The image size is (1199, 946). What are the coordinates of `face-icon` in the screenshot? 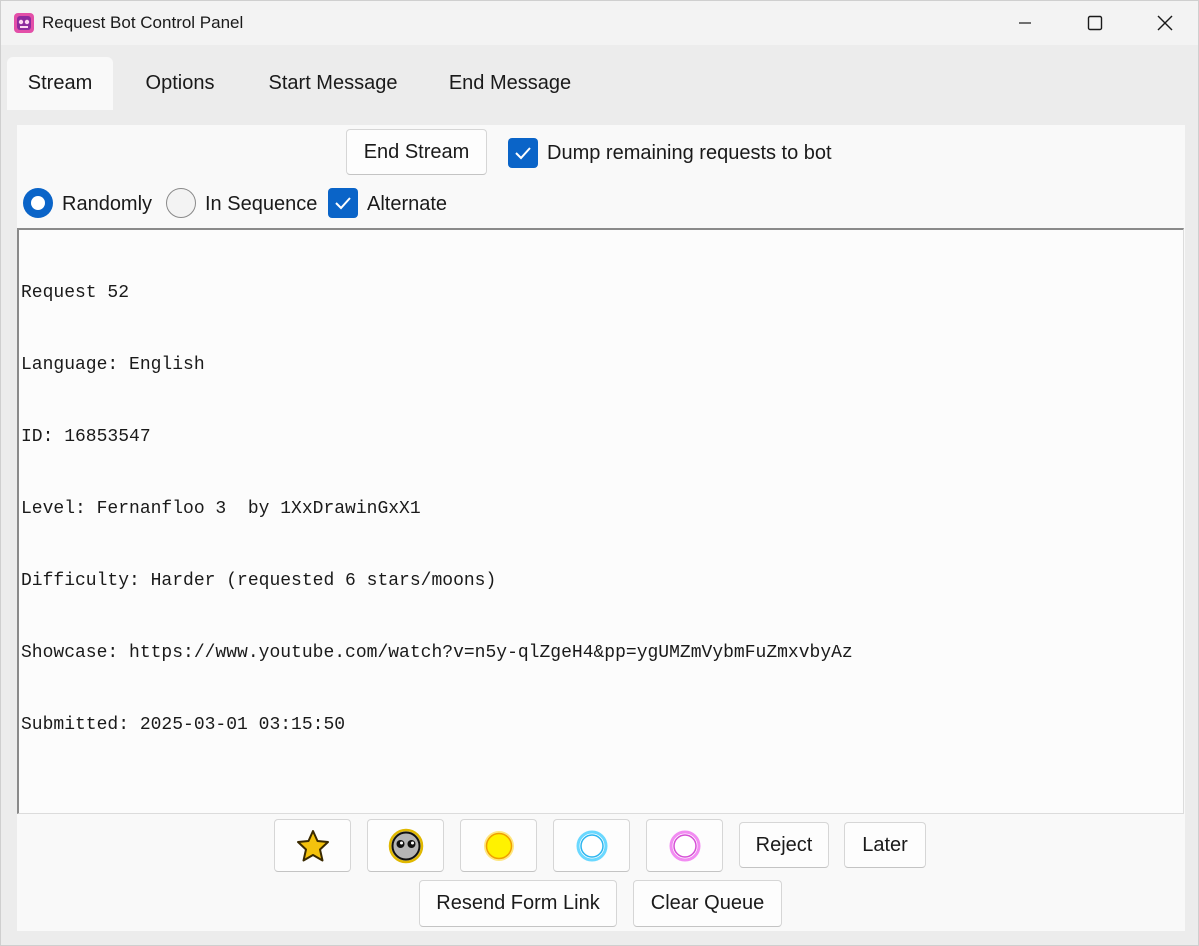 It's located at (405, 845).